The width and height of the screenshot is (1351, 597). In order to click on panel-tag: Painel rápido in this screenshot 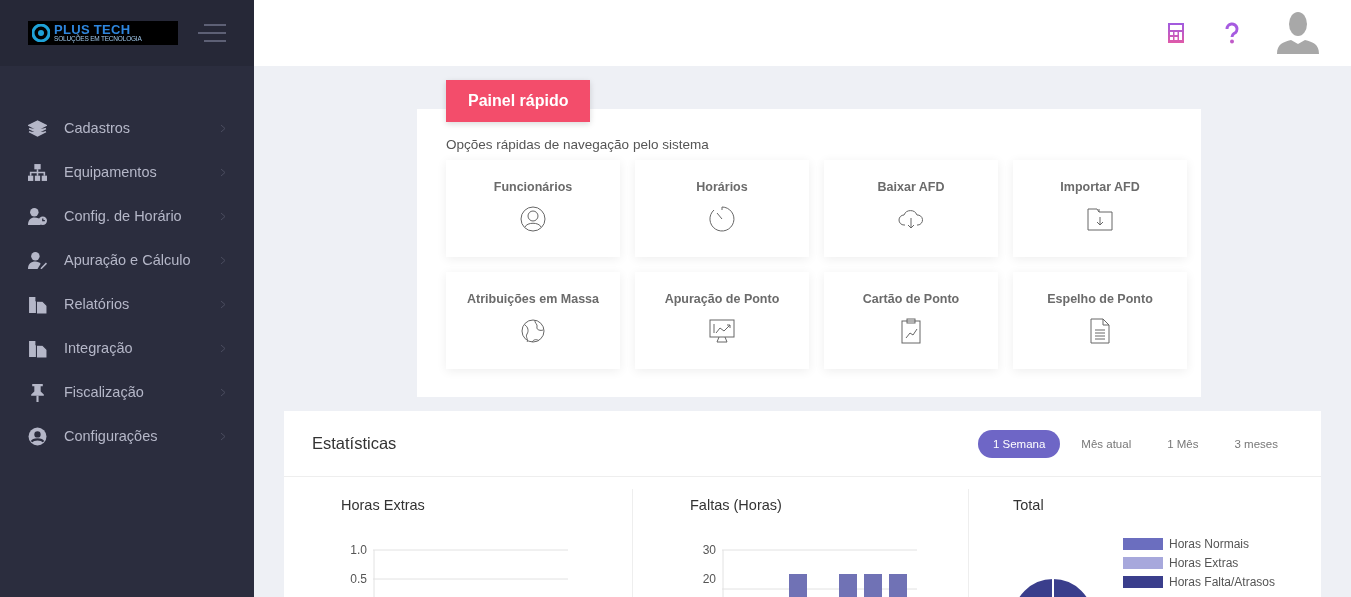, I will do `click(518, 101)`.